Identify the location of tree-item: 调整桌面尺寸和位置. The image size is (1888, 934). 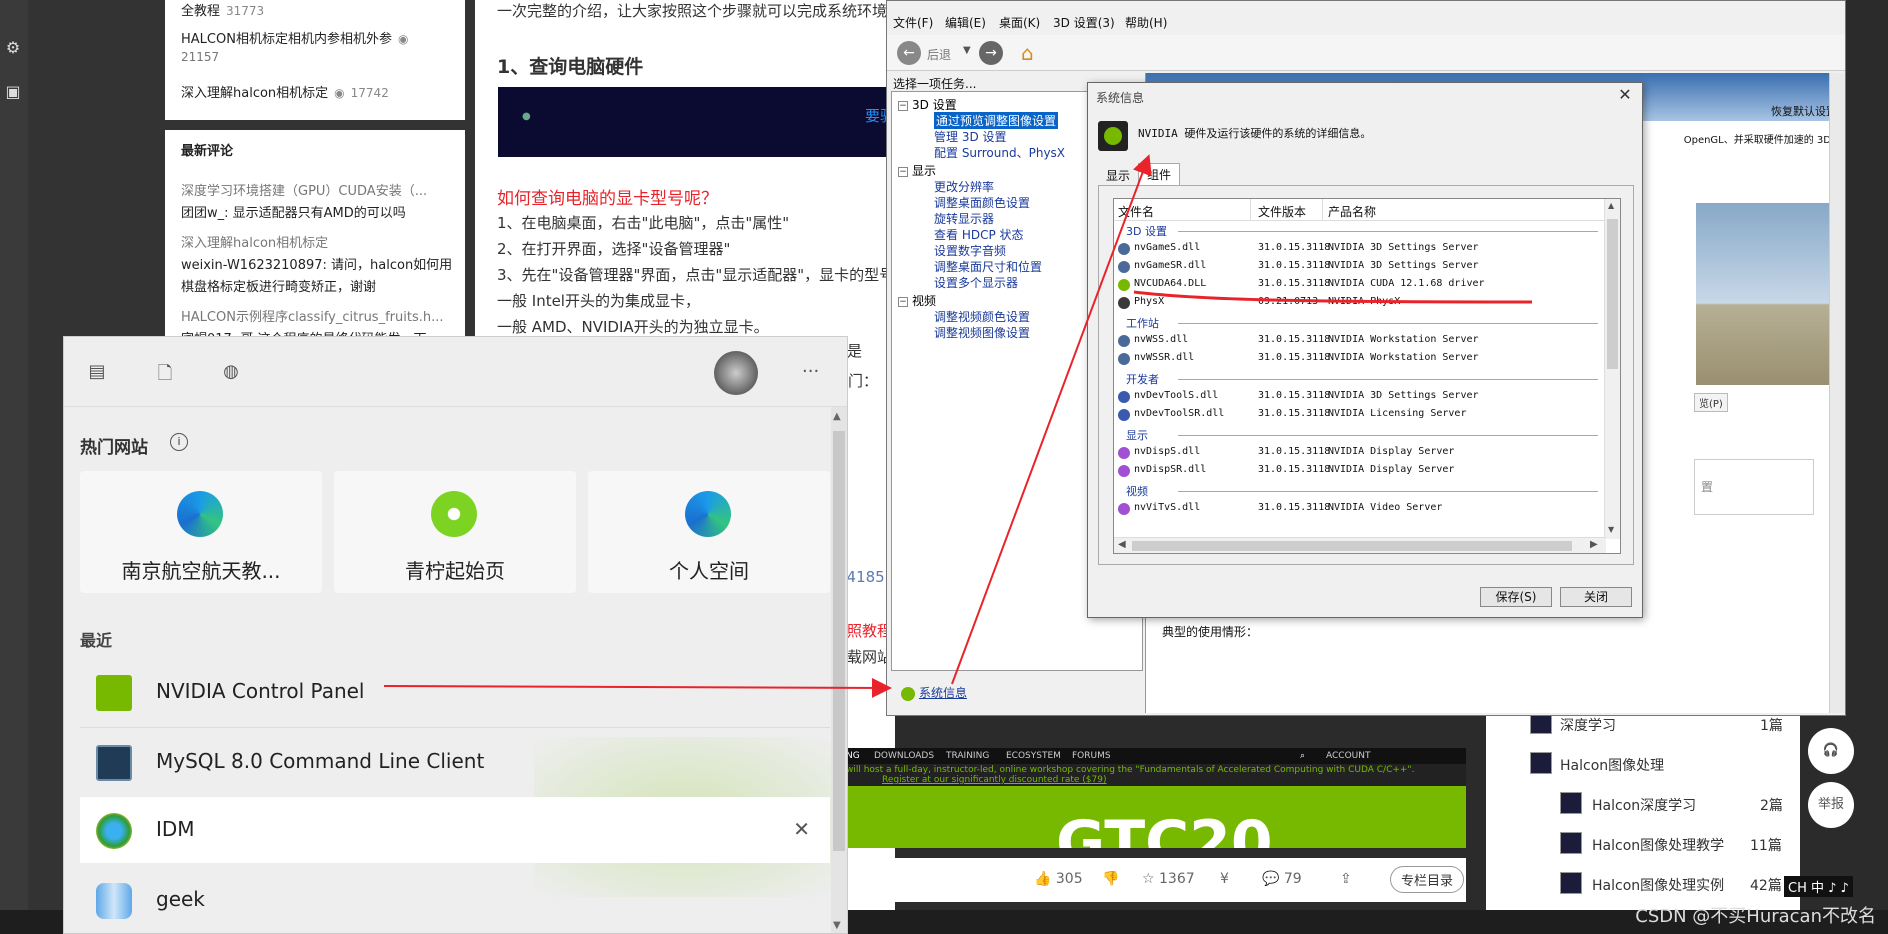
(988, 266).